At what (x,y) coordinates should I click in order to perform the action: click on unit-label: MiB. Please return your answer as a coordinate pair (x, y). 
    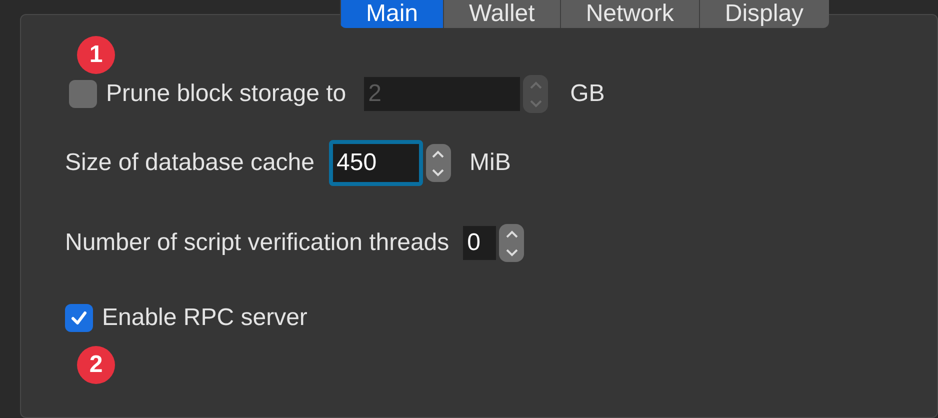
    Looking at the image, I should click on (490, 163).